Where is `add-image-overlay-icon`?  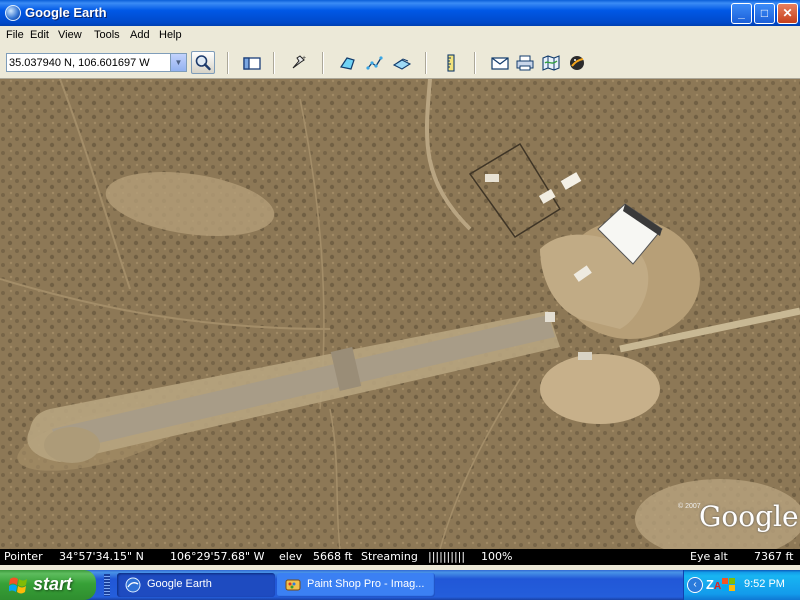
add-image-overlay-icon is located at coordinates (402, 63).